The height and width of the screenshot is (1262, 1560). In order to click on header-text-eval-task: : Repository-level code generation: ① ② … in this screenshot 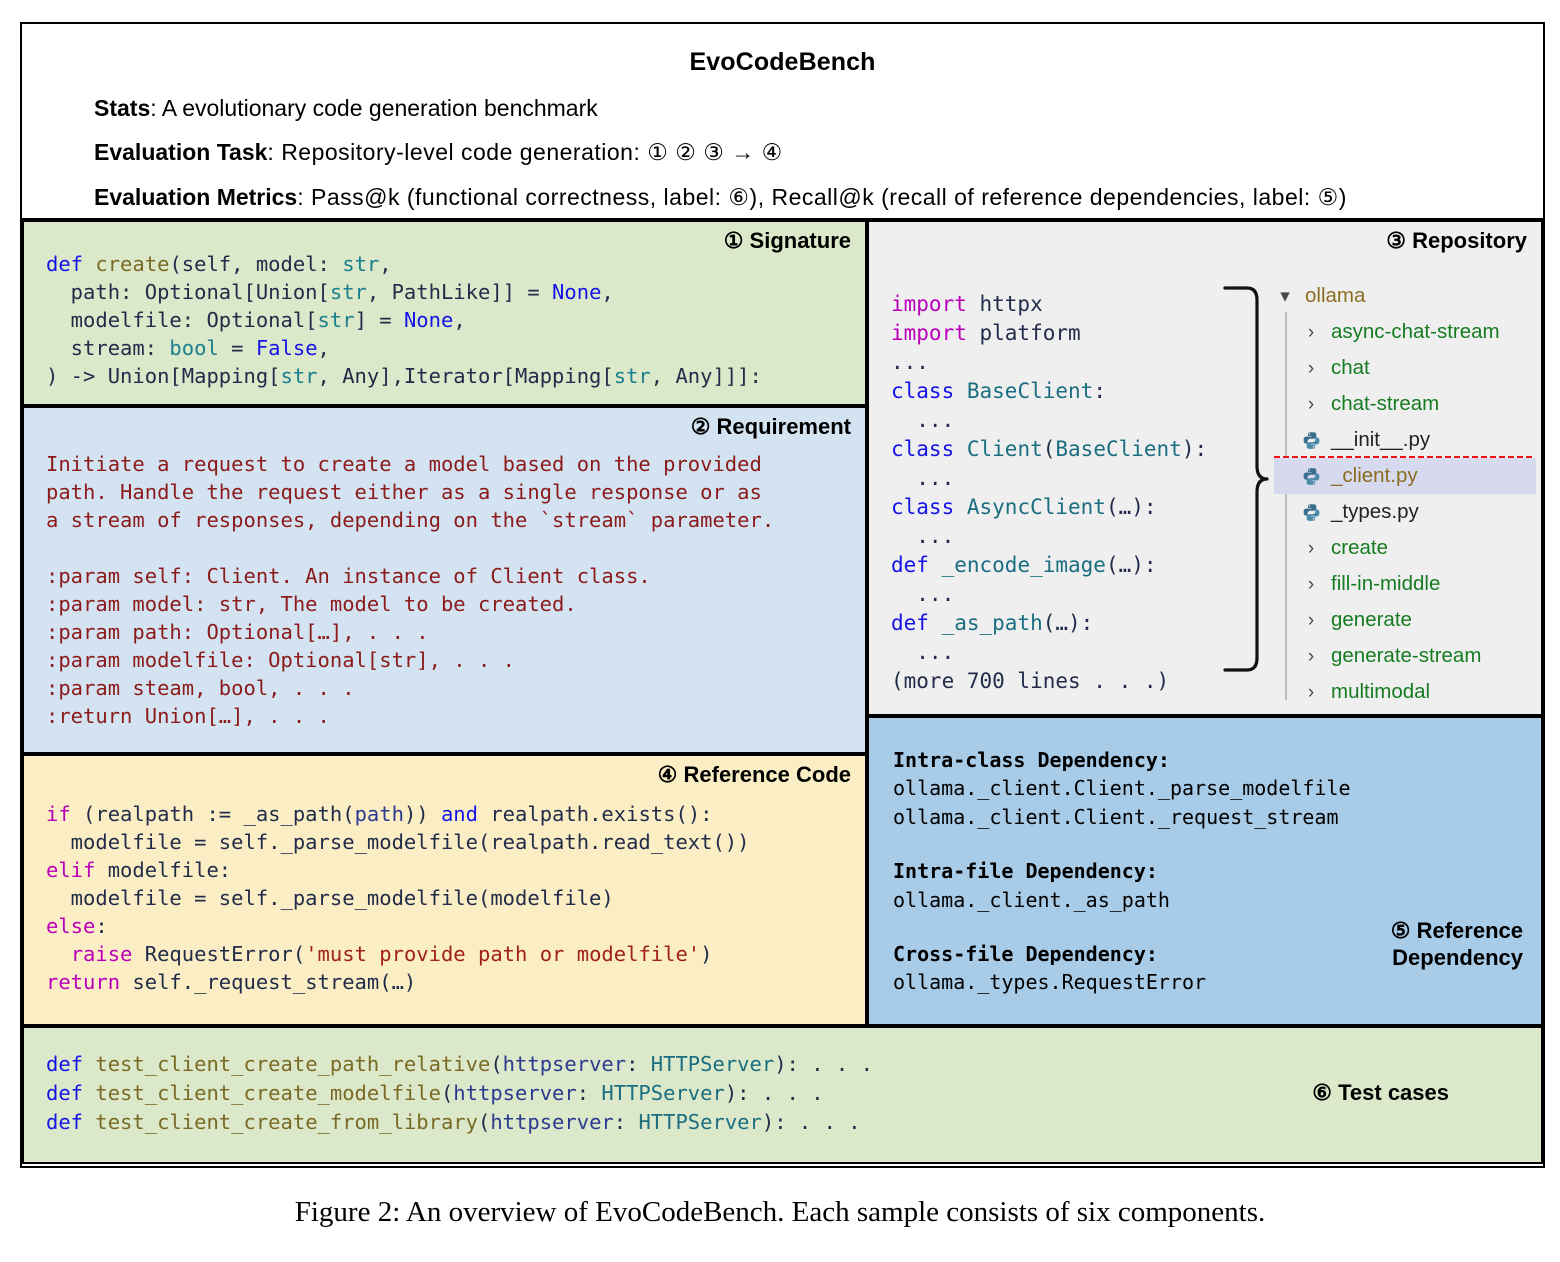, I will do `click(525, 152)`.